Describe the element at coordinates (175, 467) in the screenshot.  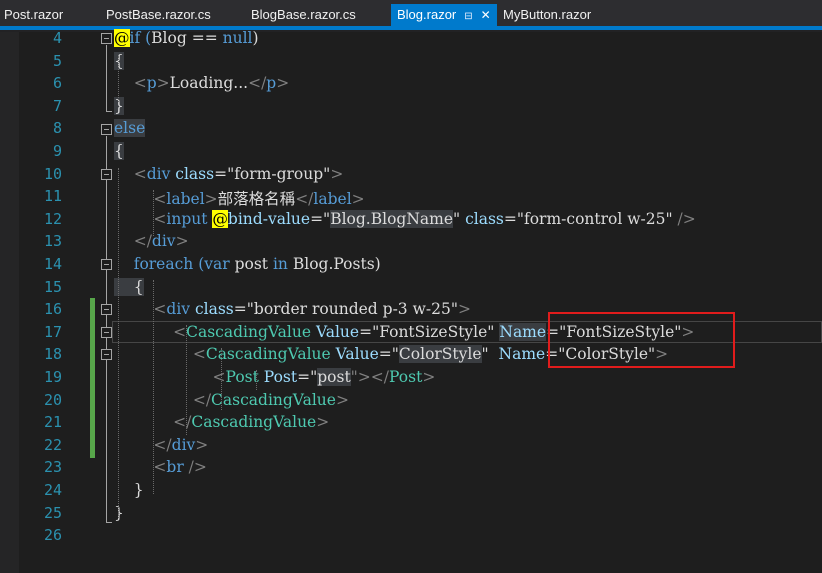
I see `code-token: br` at that location.